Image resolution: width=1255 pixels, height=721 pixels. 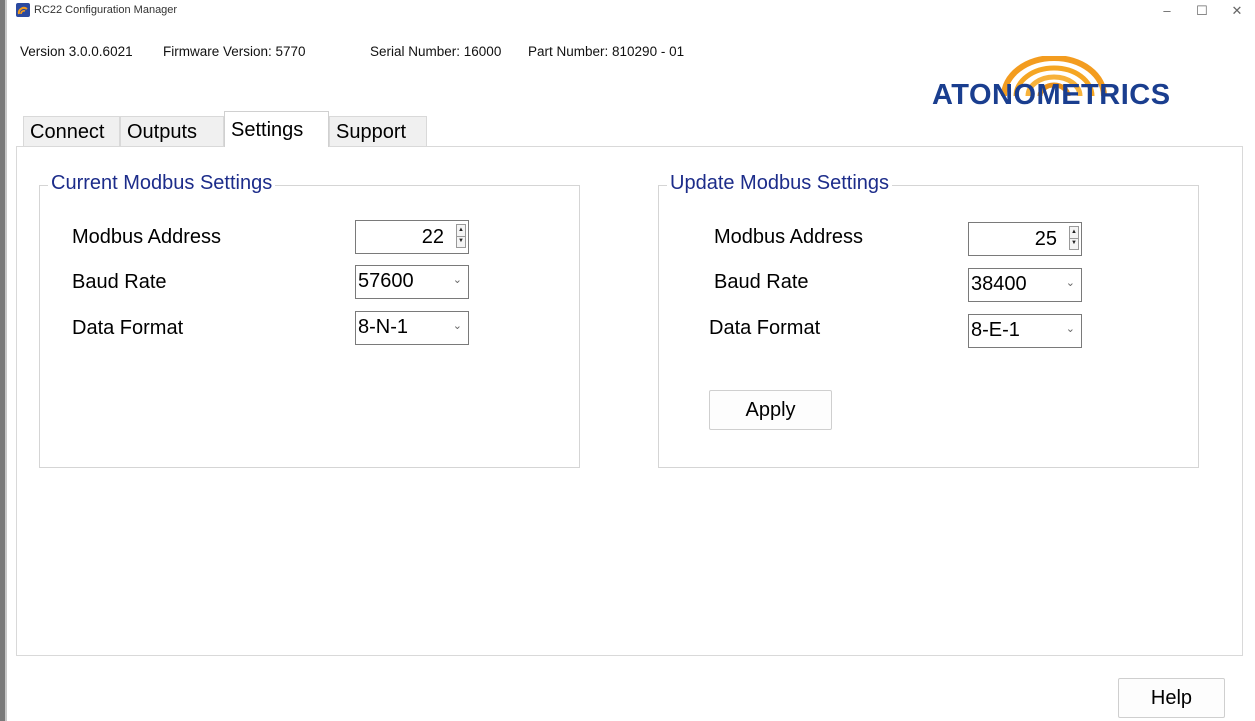 I want to click on firmware-version-text: Firmware Version: 5770, so click(x=234, y=51).